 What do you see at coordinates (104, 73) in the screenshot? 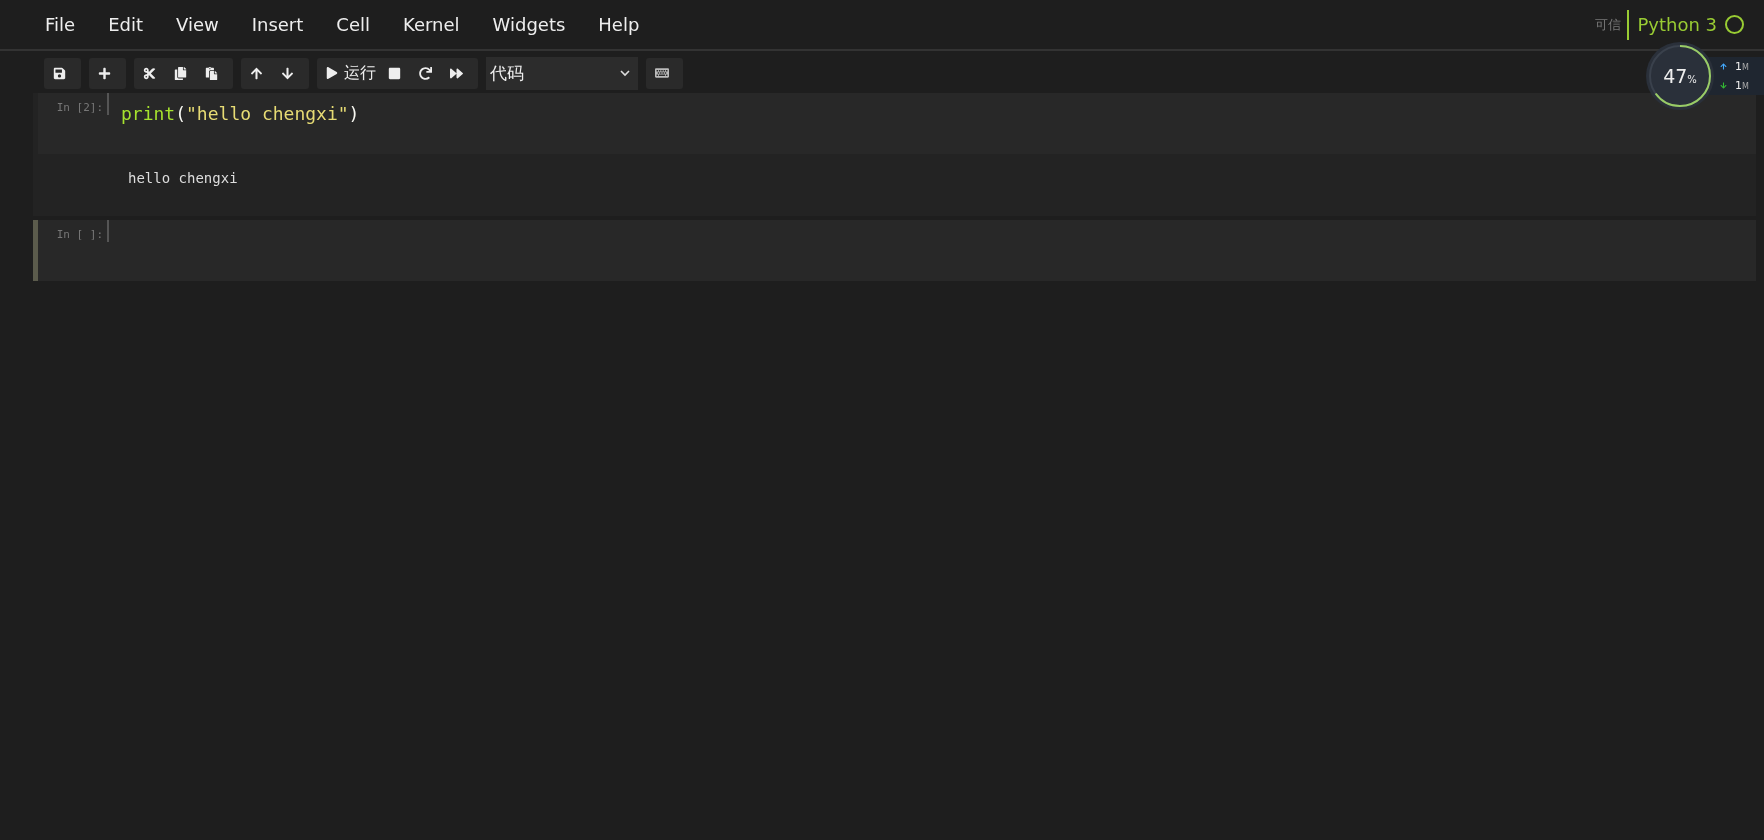
I see `plus-icon` at bounding box center [104, 73].